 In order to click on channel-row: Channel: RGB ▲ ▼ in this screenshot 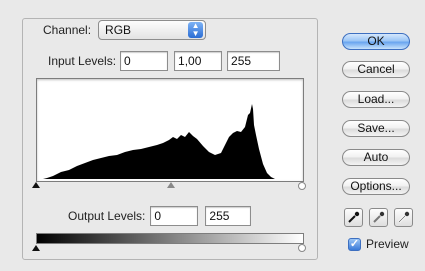, I will do `click(124, 30)`.